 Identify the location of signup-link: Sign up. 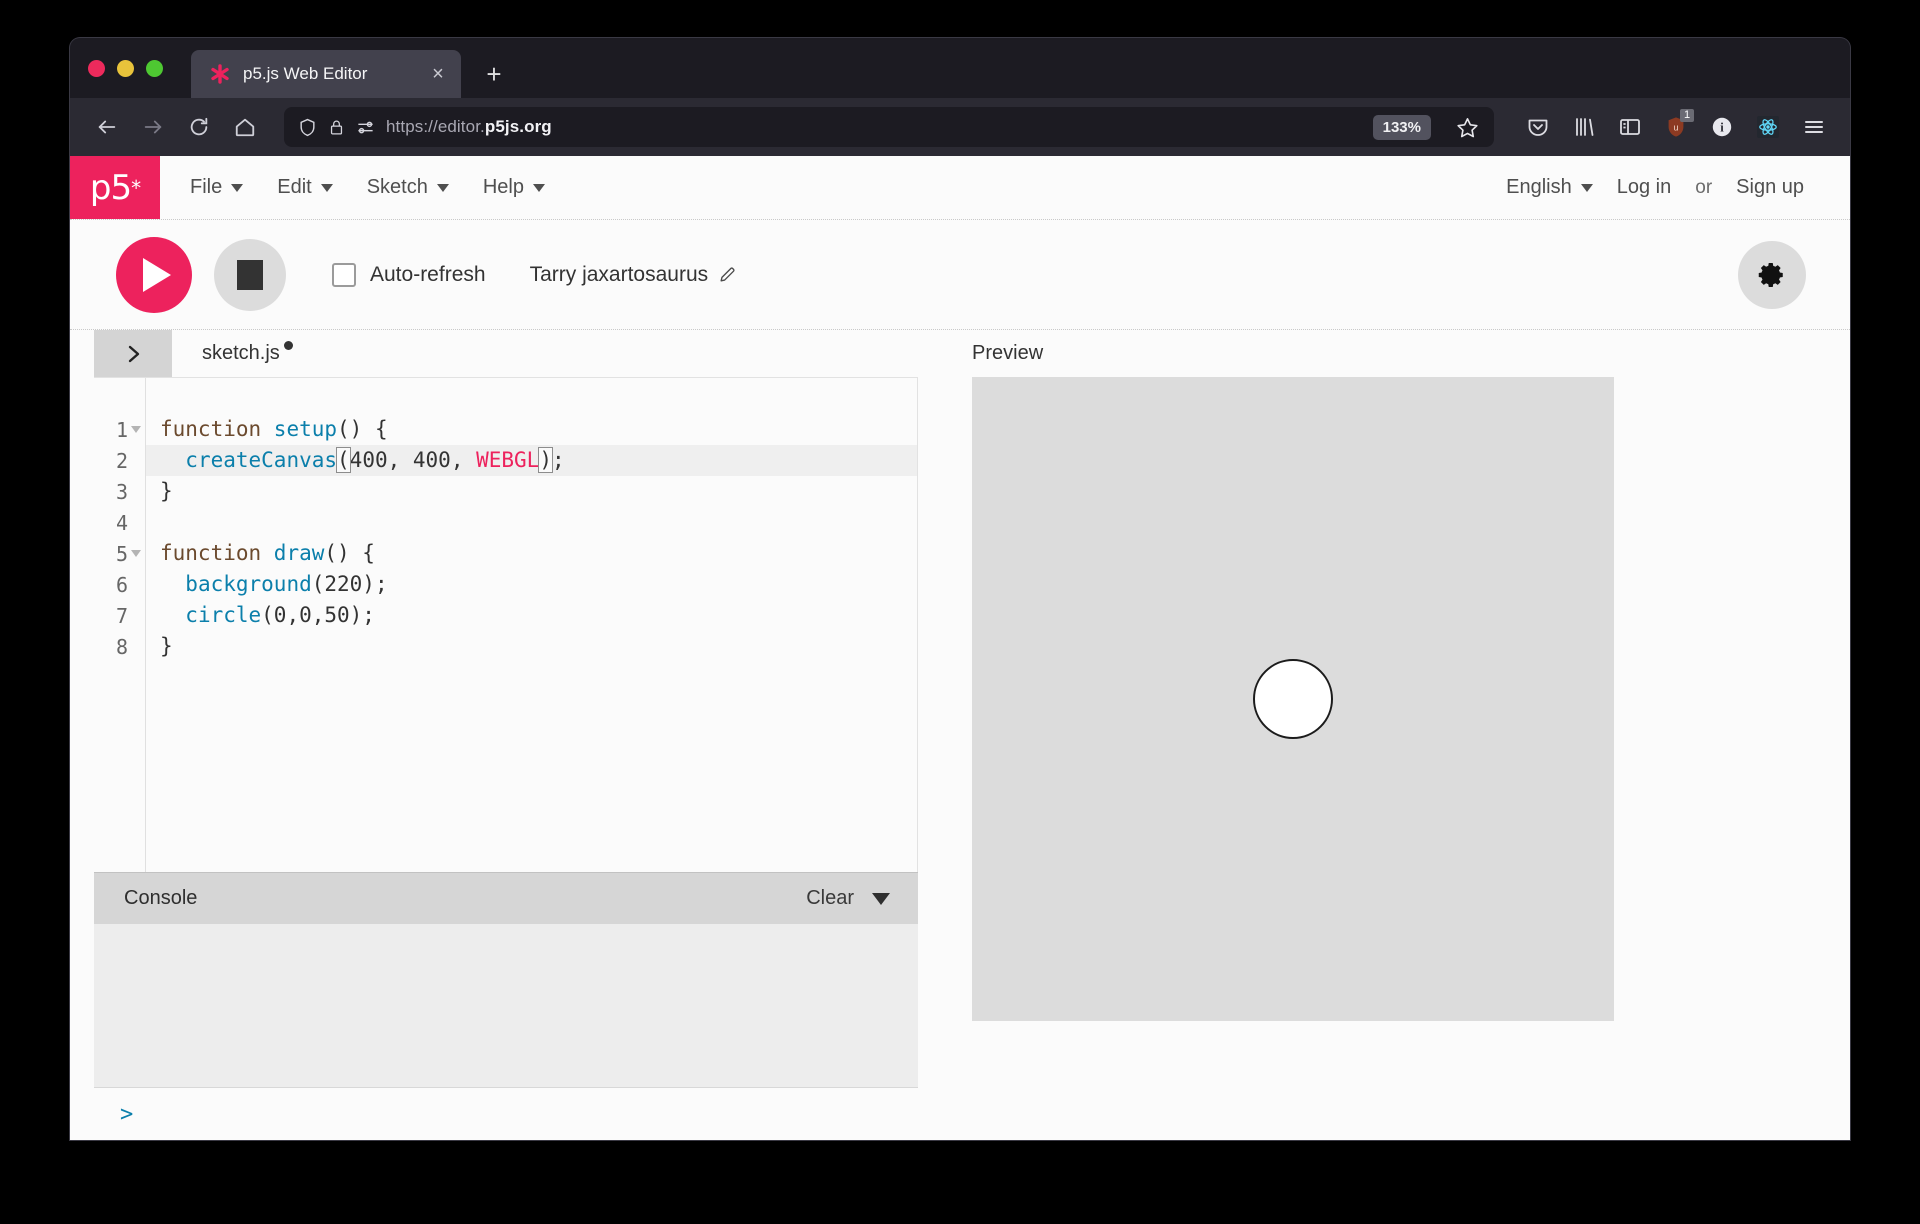
(1770, 187).